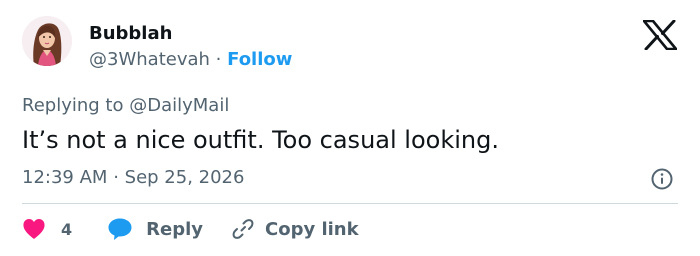  I want to click on action-bar: 4 Reply Copy link, so click(190, 229).